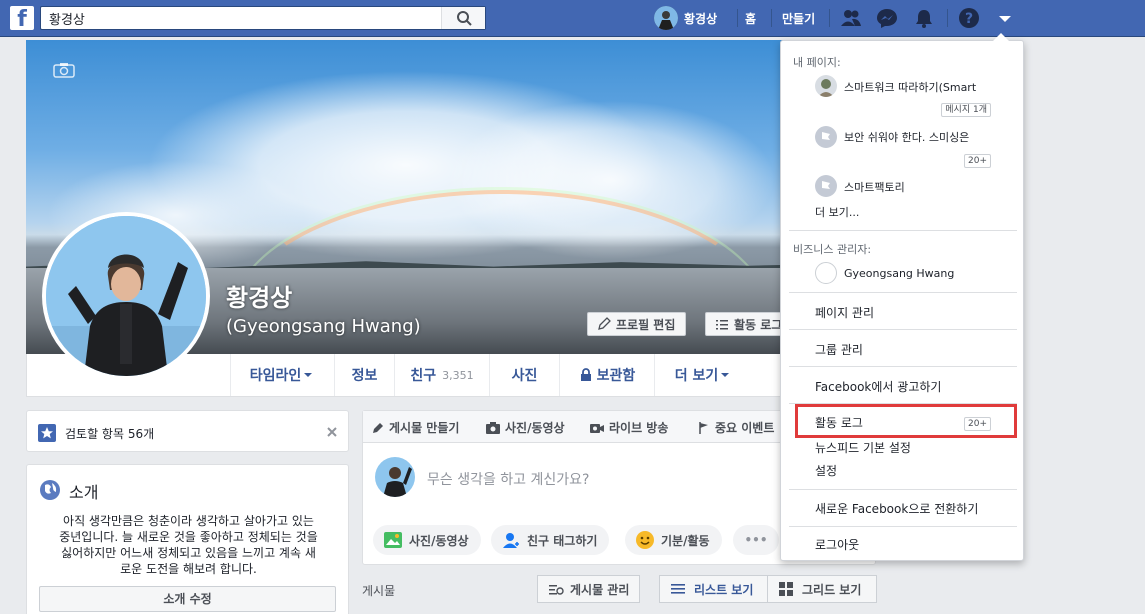  What do you see at coordinates (817, 62) in the screenshot?
I see `my-pages-heading: 내 페이지:` at bounding box center [817, 62].